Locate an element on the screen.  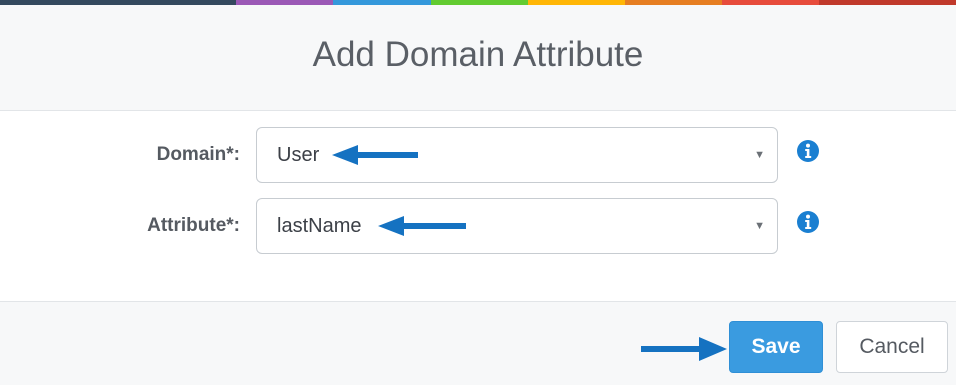
right-arrow-annotation-icon is located at coordinates (684, 349).